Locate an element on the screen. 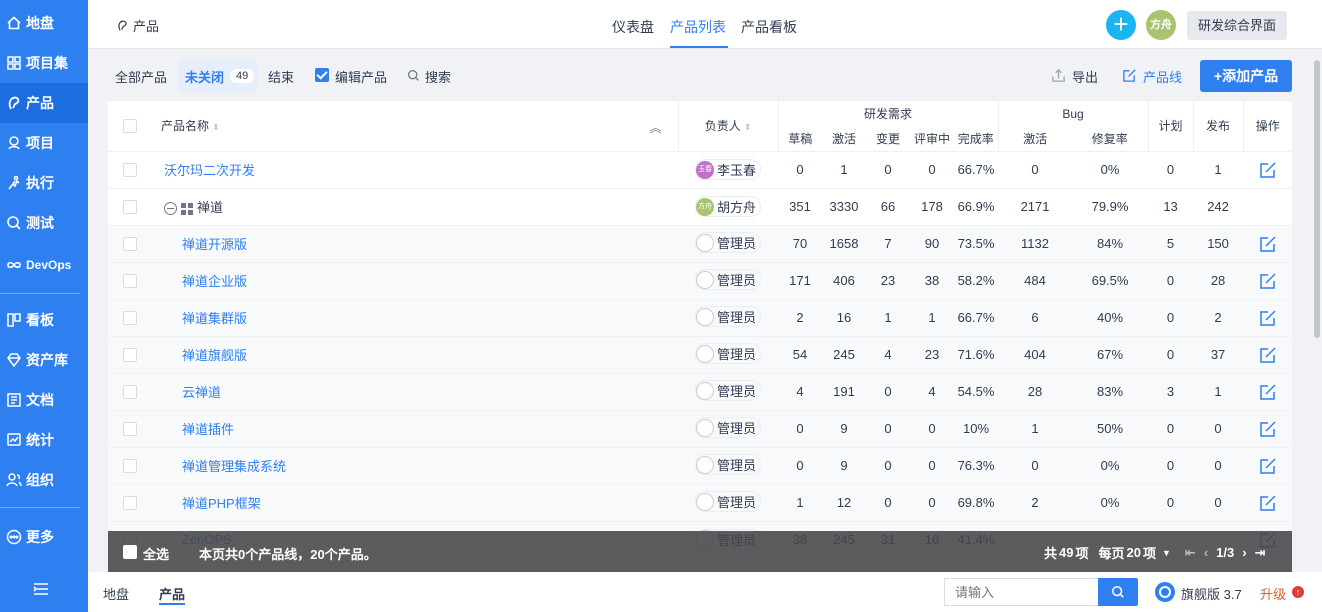 The height and width of the screenshot is (612, 1322). owner-chip: 方舟 胡方舟 is located at coordinates (727, 207).